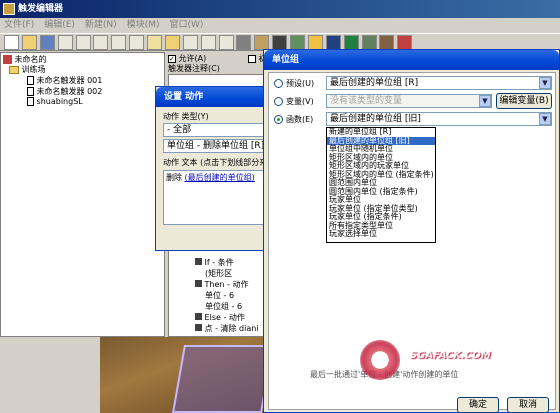  Describe the element at coordinates (215, 197) in the screenshot. I see `action-text-box: 删除 (最后创建的单位组)` at that location.